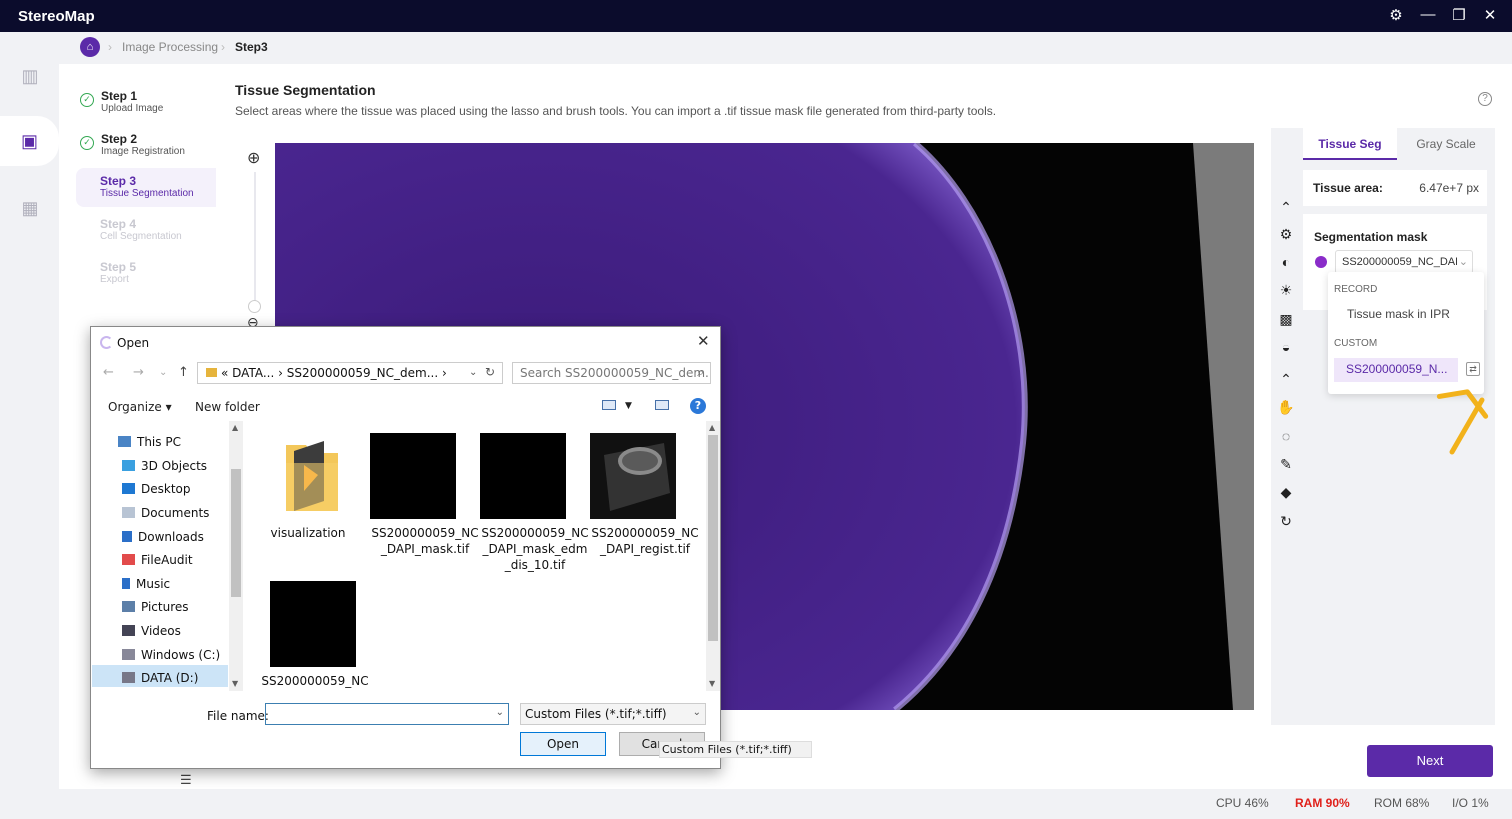  What do you see at coordinates (128, 630) in the screenshot?
I see `video-icon` at bounding box center [128, 630].